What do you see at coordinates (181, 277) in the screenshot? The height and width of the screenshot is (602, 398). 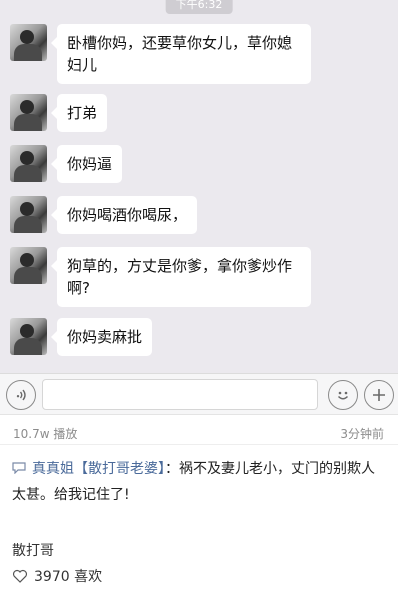 I see `message-bubble: 狗草的，方丈是你爹，拿你爹炒作啊?` at bounding box center [181, 277].